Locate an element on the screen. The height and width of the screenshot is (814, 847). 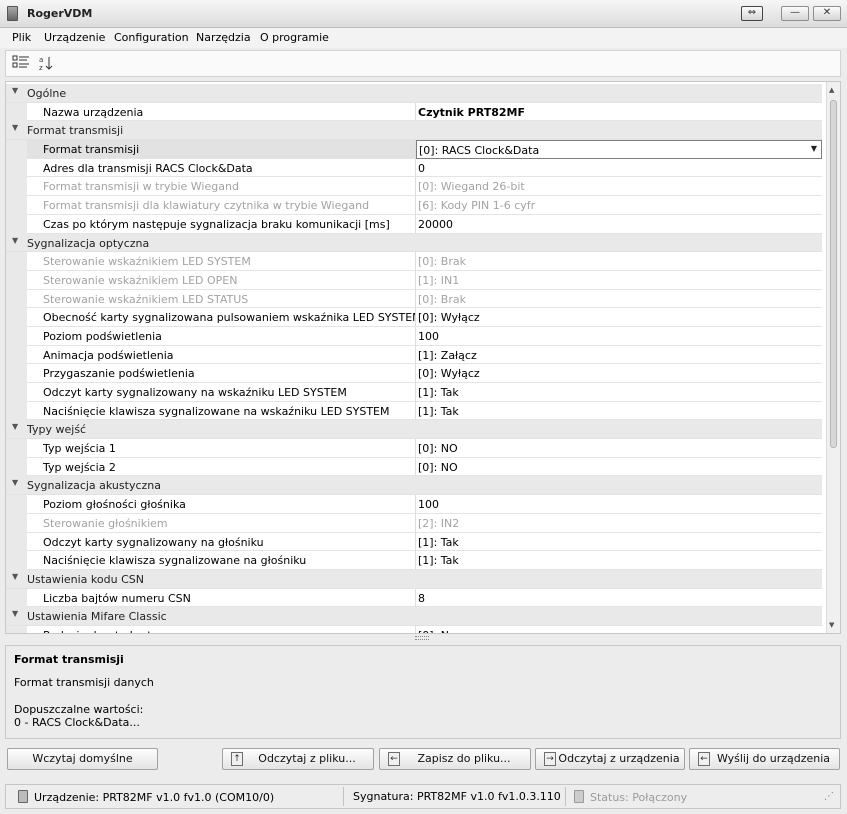
menu-o-programie: O programie is located at coordinates (294, 37).